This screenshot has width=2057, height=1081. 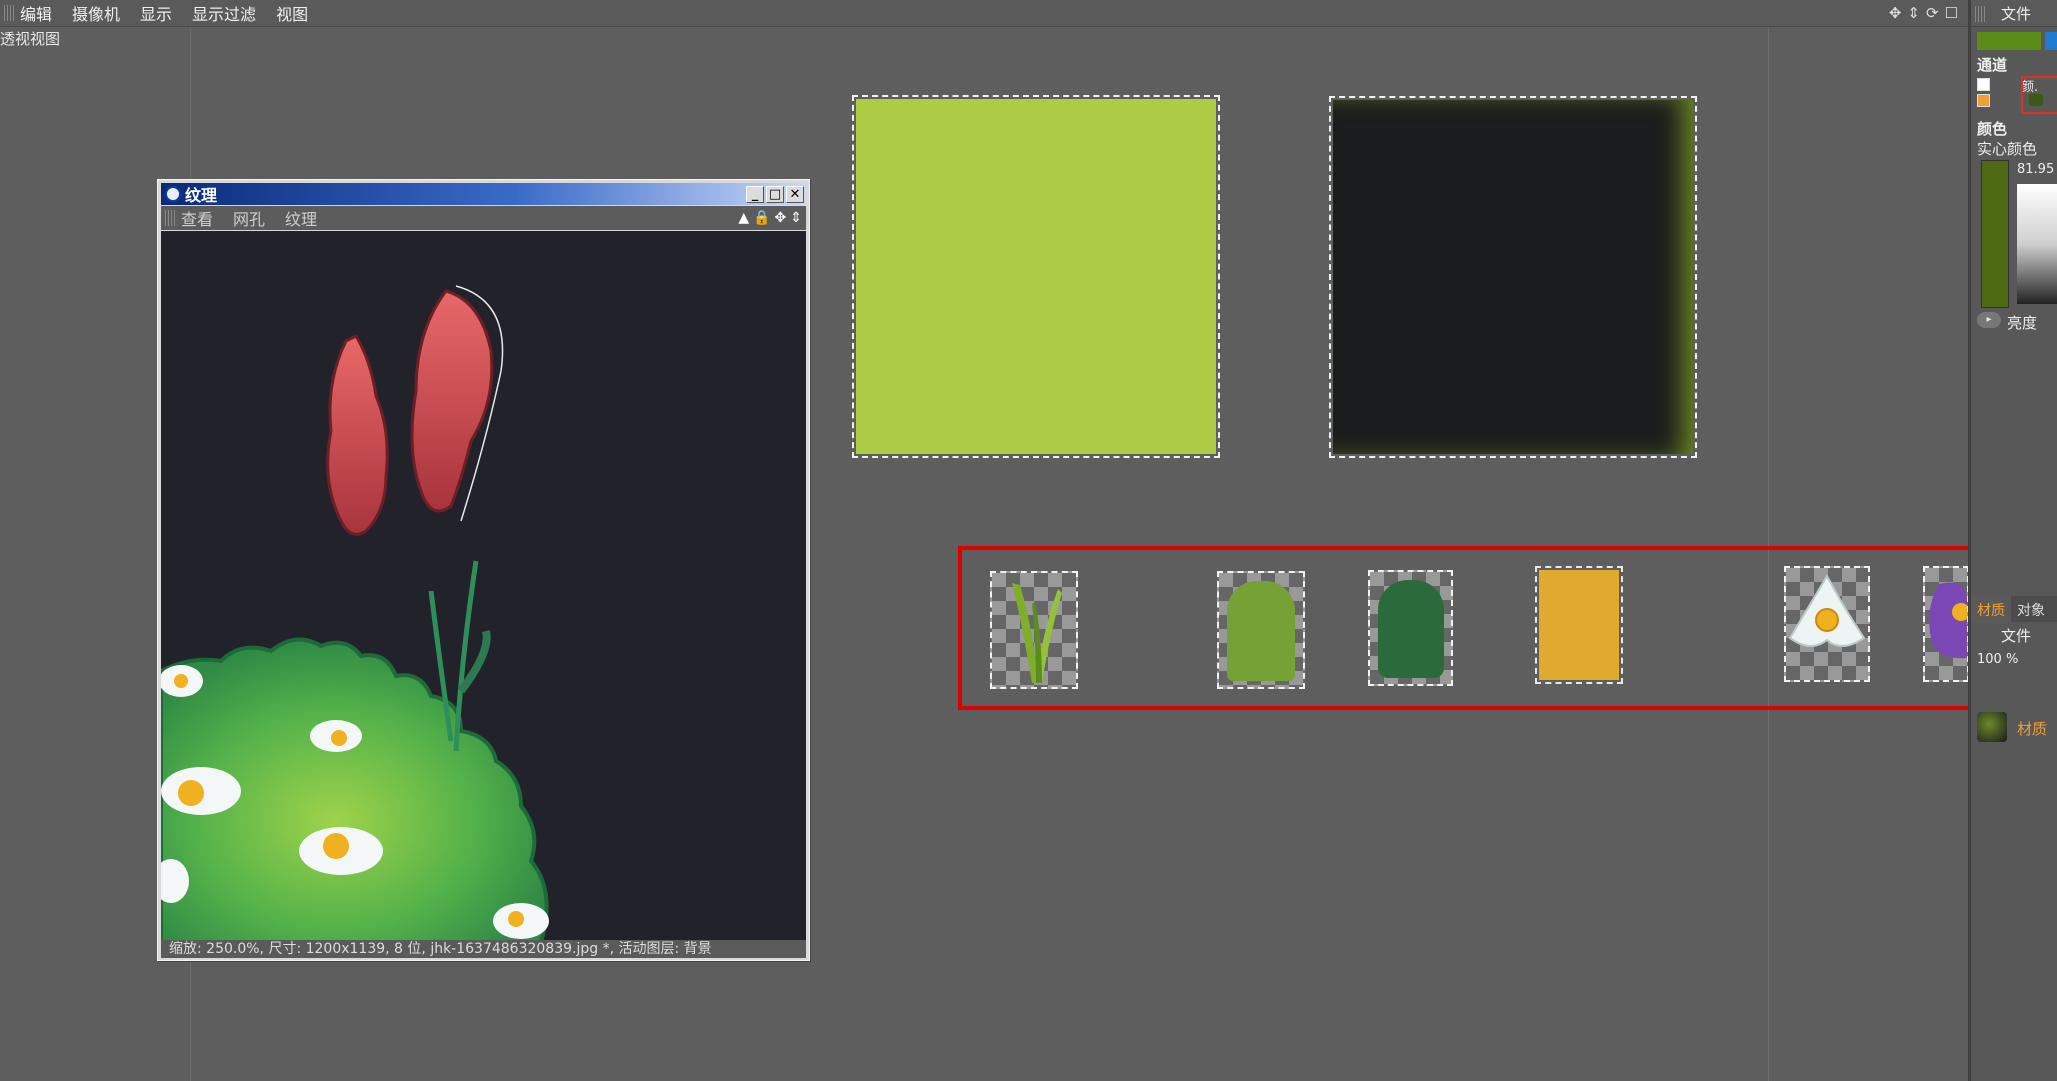 What do you see at coordinates (292, 13) in the screenshot?
I see `menu-view: 视图` at bounding box center [292, 13].